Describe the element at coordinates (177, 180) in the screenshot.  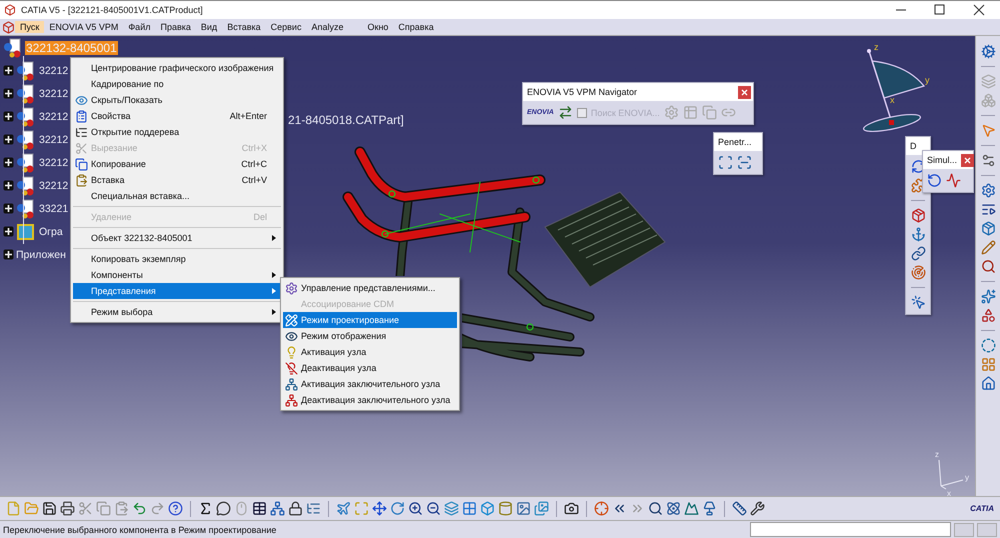
I see `menu-item: Вставка Ctrl+V` at that location.